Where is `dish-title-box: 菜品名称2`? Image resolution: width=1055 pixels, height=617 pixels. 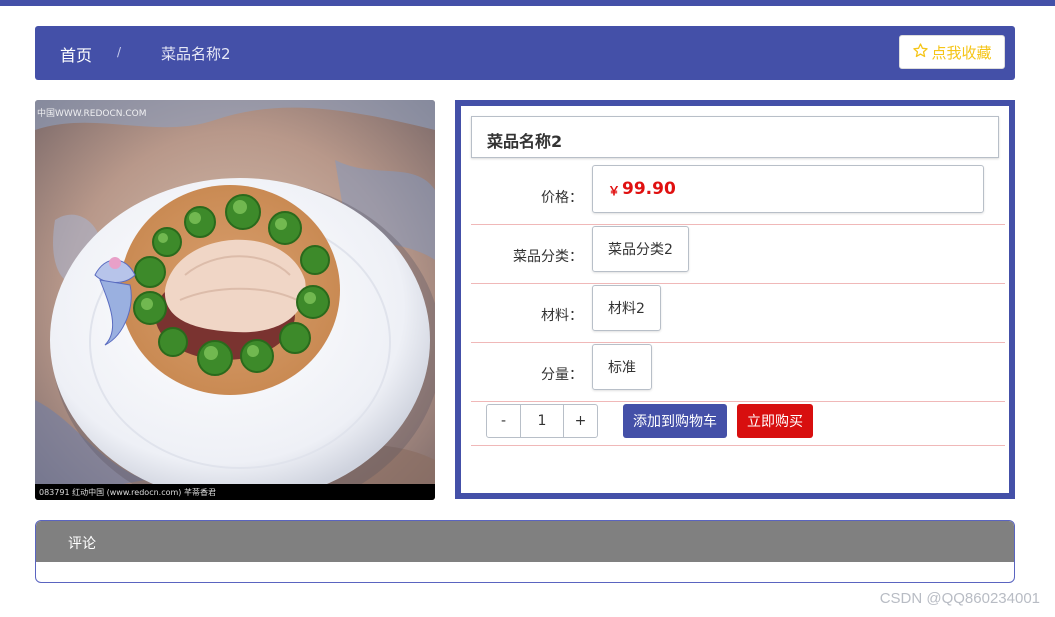 dish-title-box: 菜品名称2 is located at coordinates (735, 137).